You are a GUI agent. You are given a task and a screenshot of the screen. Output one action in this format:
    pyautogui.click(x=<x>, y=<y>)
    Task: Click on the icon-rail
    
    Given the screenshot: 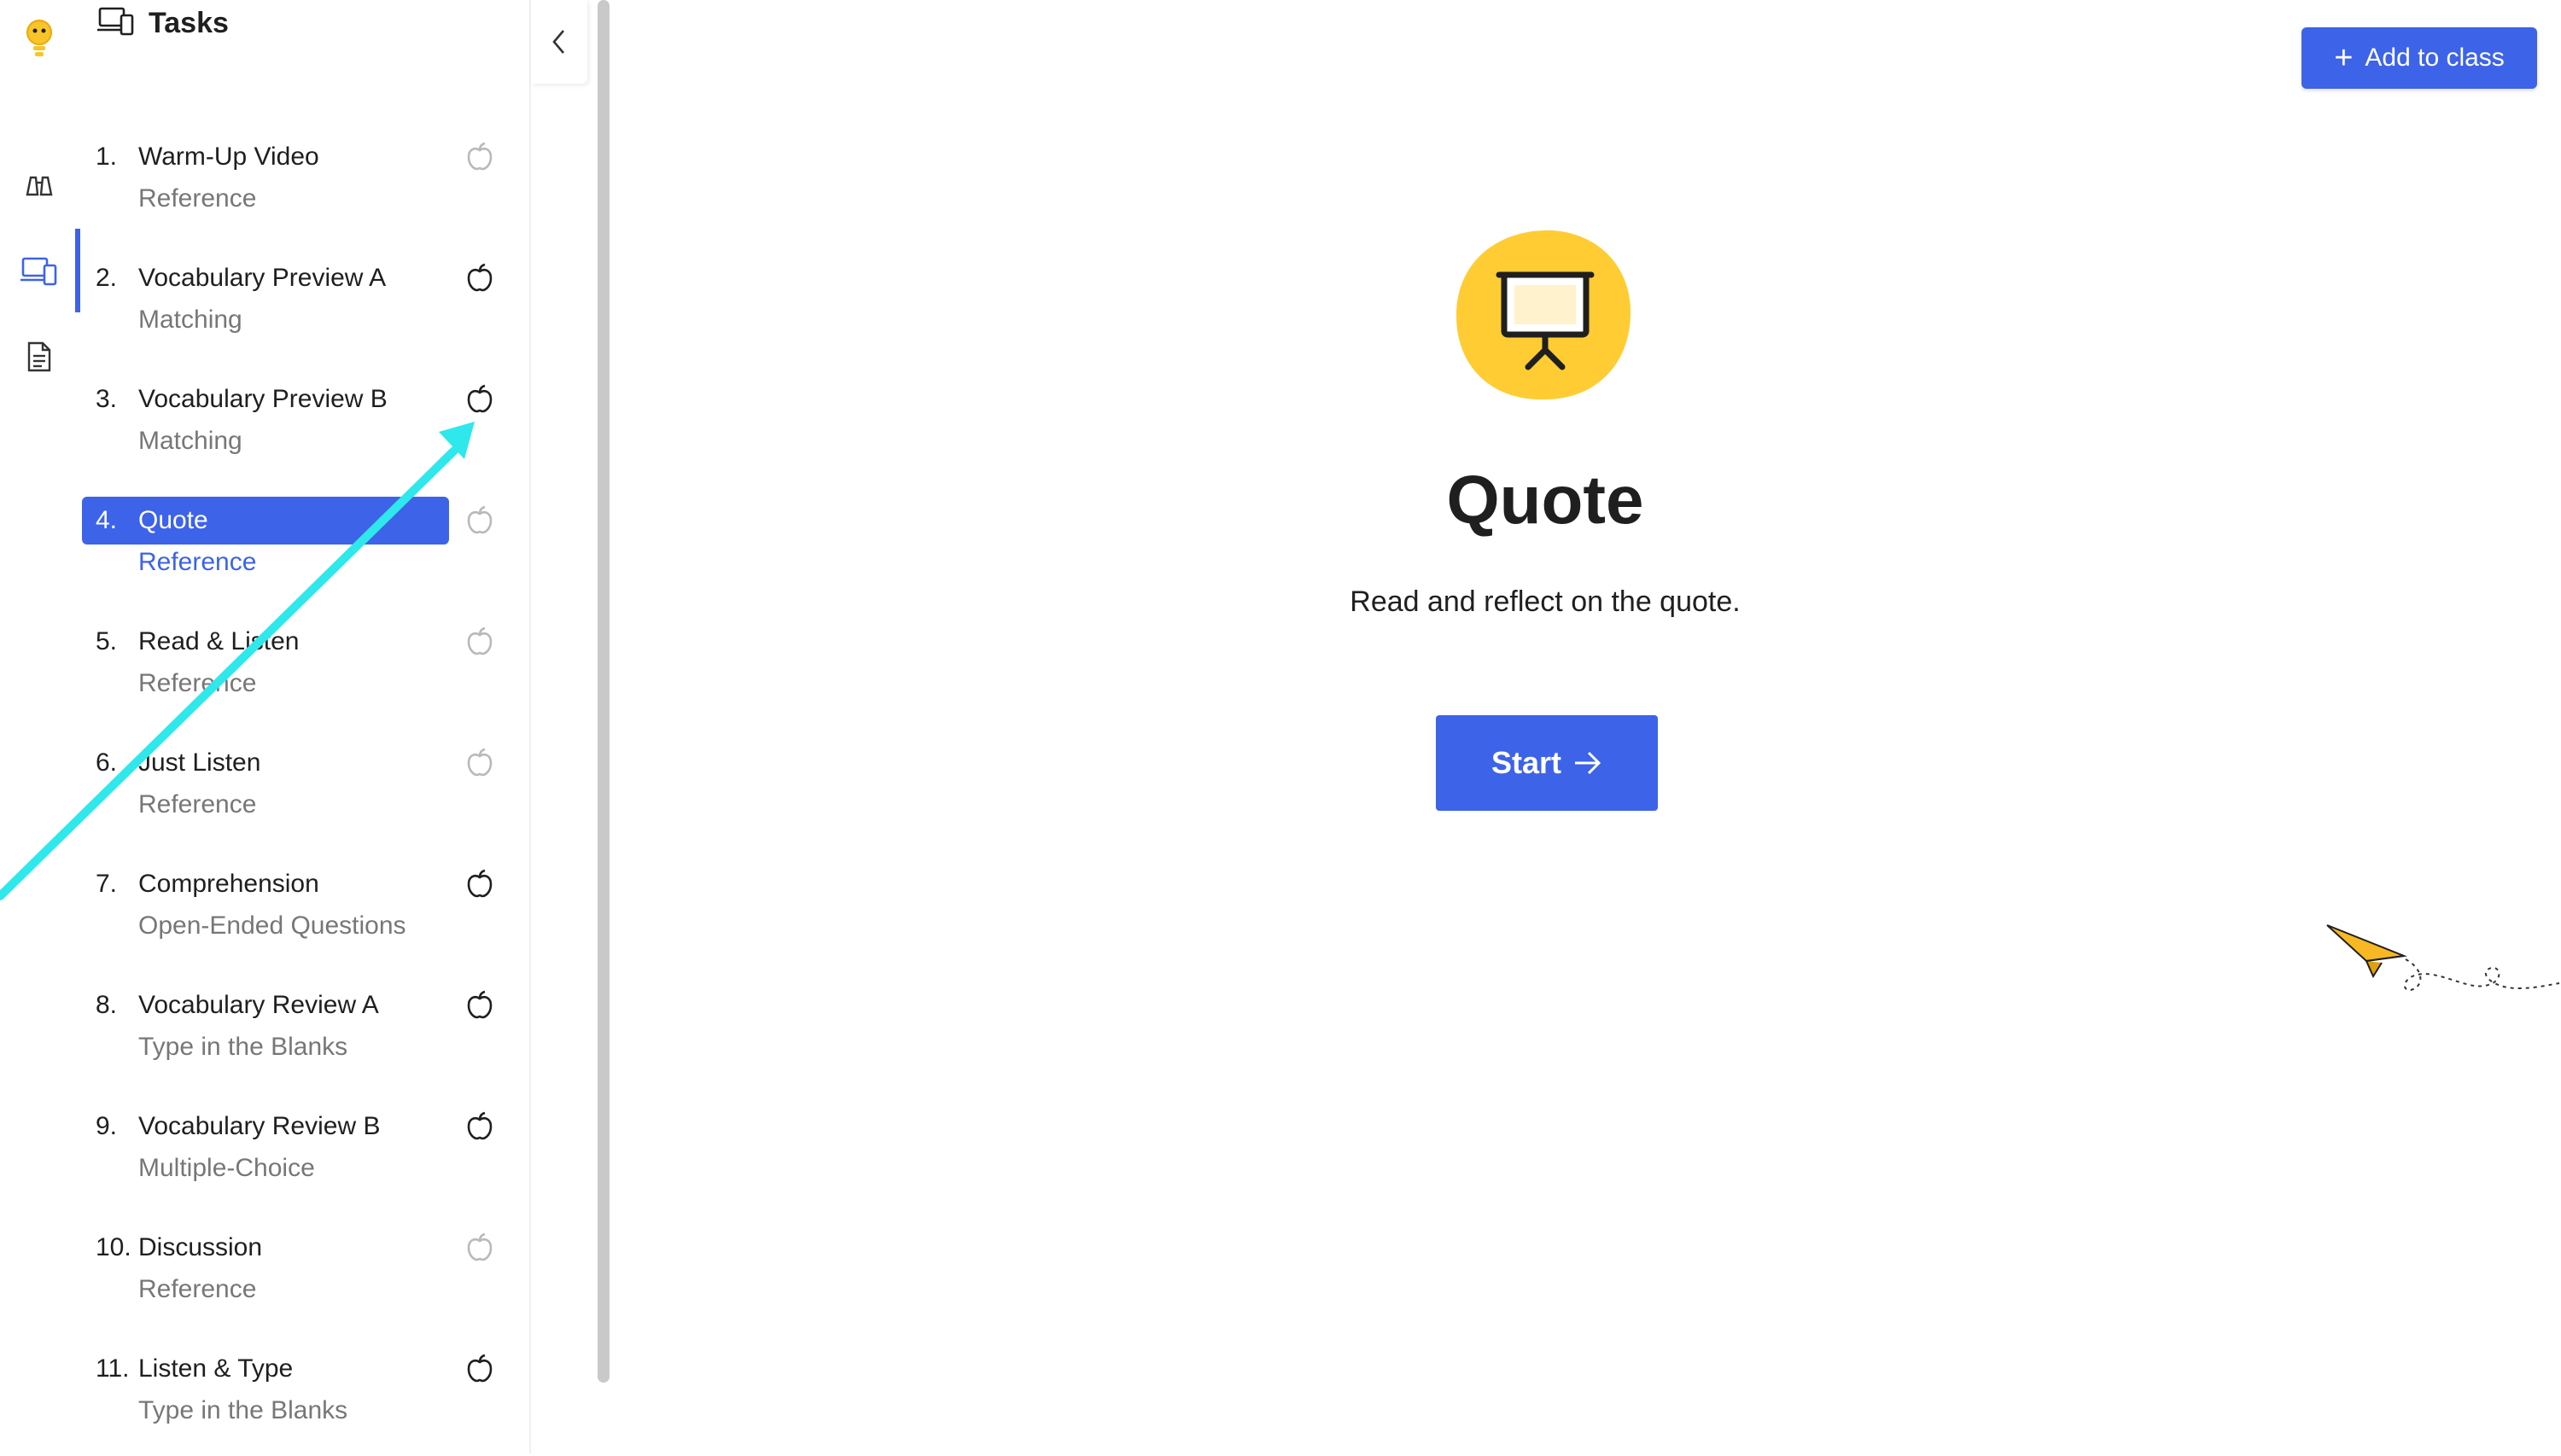 What is the action you would take?
    pyautogui.click(x=40, y=726)
    